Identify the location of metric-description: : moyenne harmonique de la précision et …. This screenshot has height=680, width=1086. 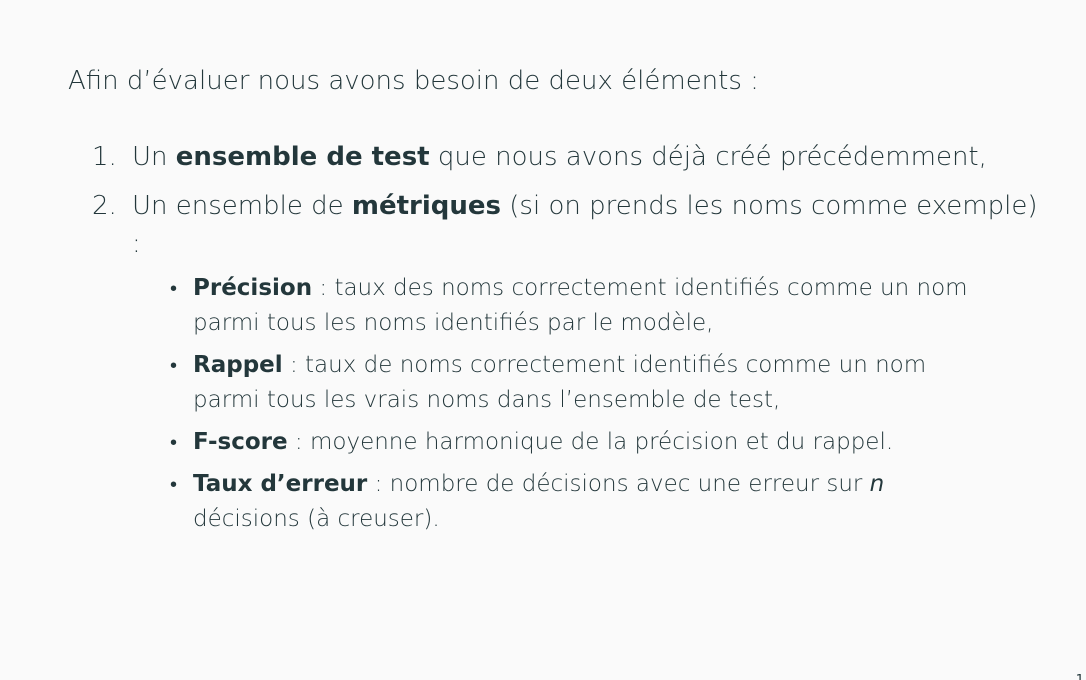
(590, 442).